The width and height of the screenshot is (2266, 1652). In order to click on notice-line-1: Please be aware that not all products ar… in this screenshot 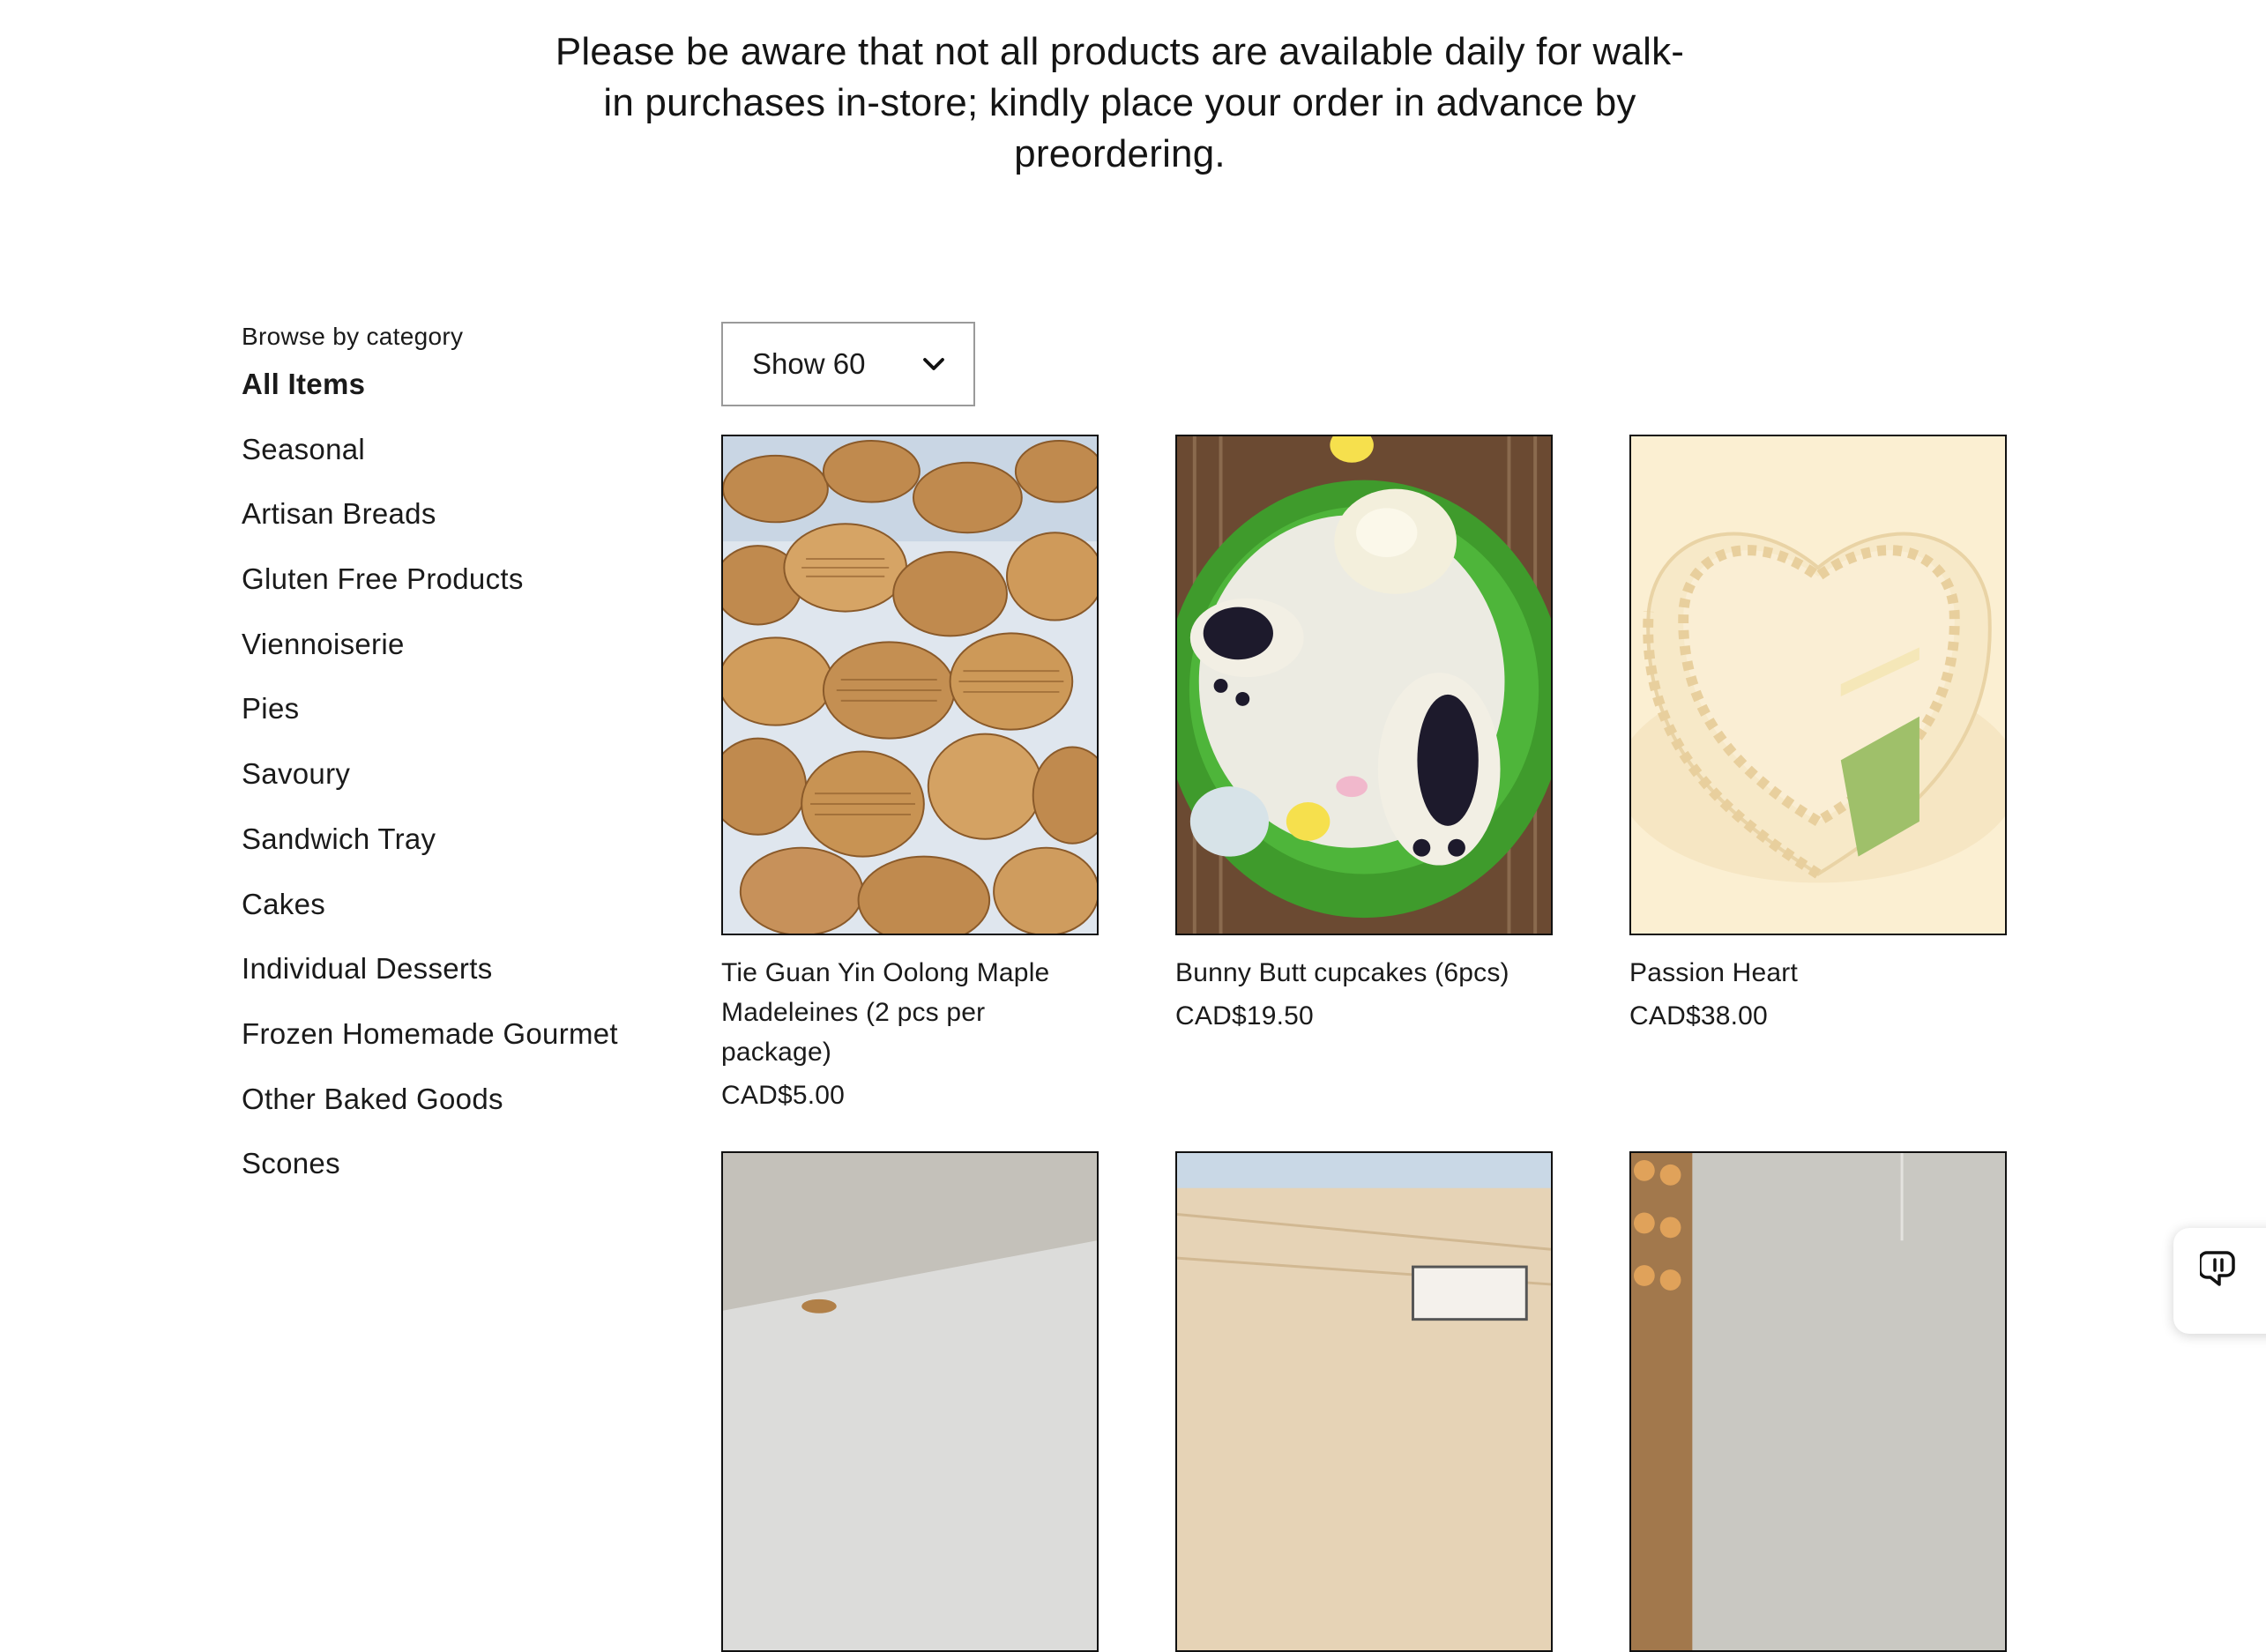, I will do `click(1120, 51)`.